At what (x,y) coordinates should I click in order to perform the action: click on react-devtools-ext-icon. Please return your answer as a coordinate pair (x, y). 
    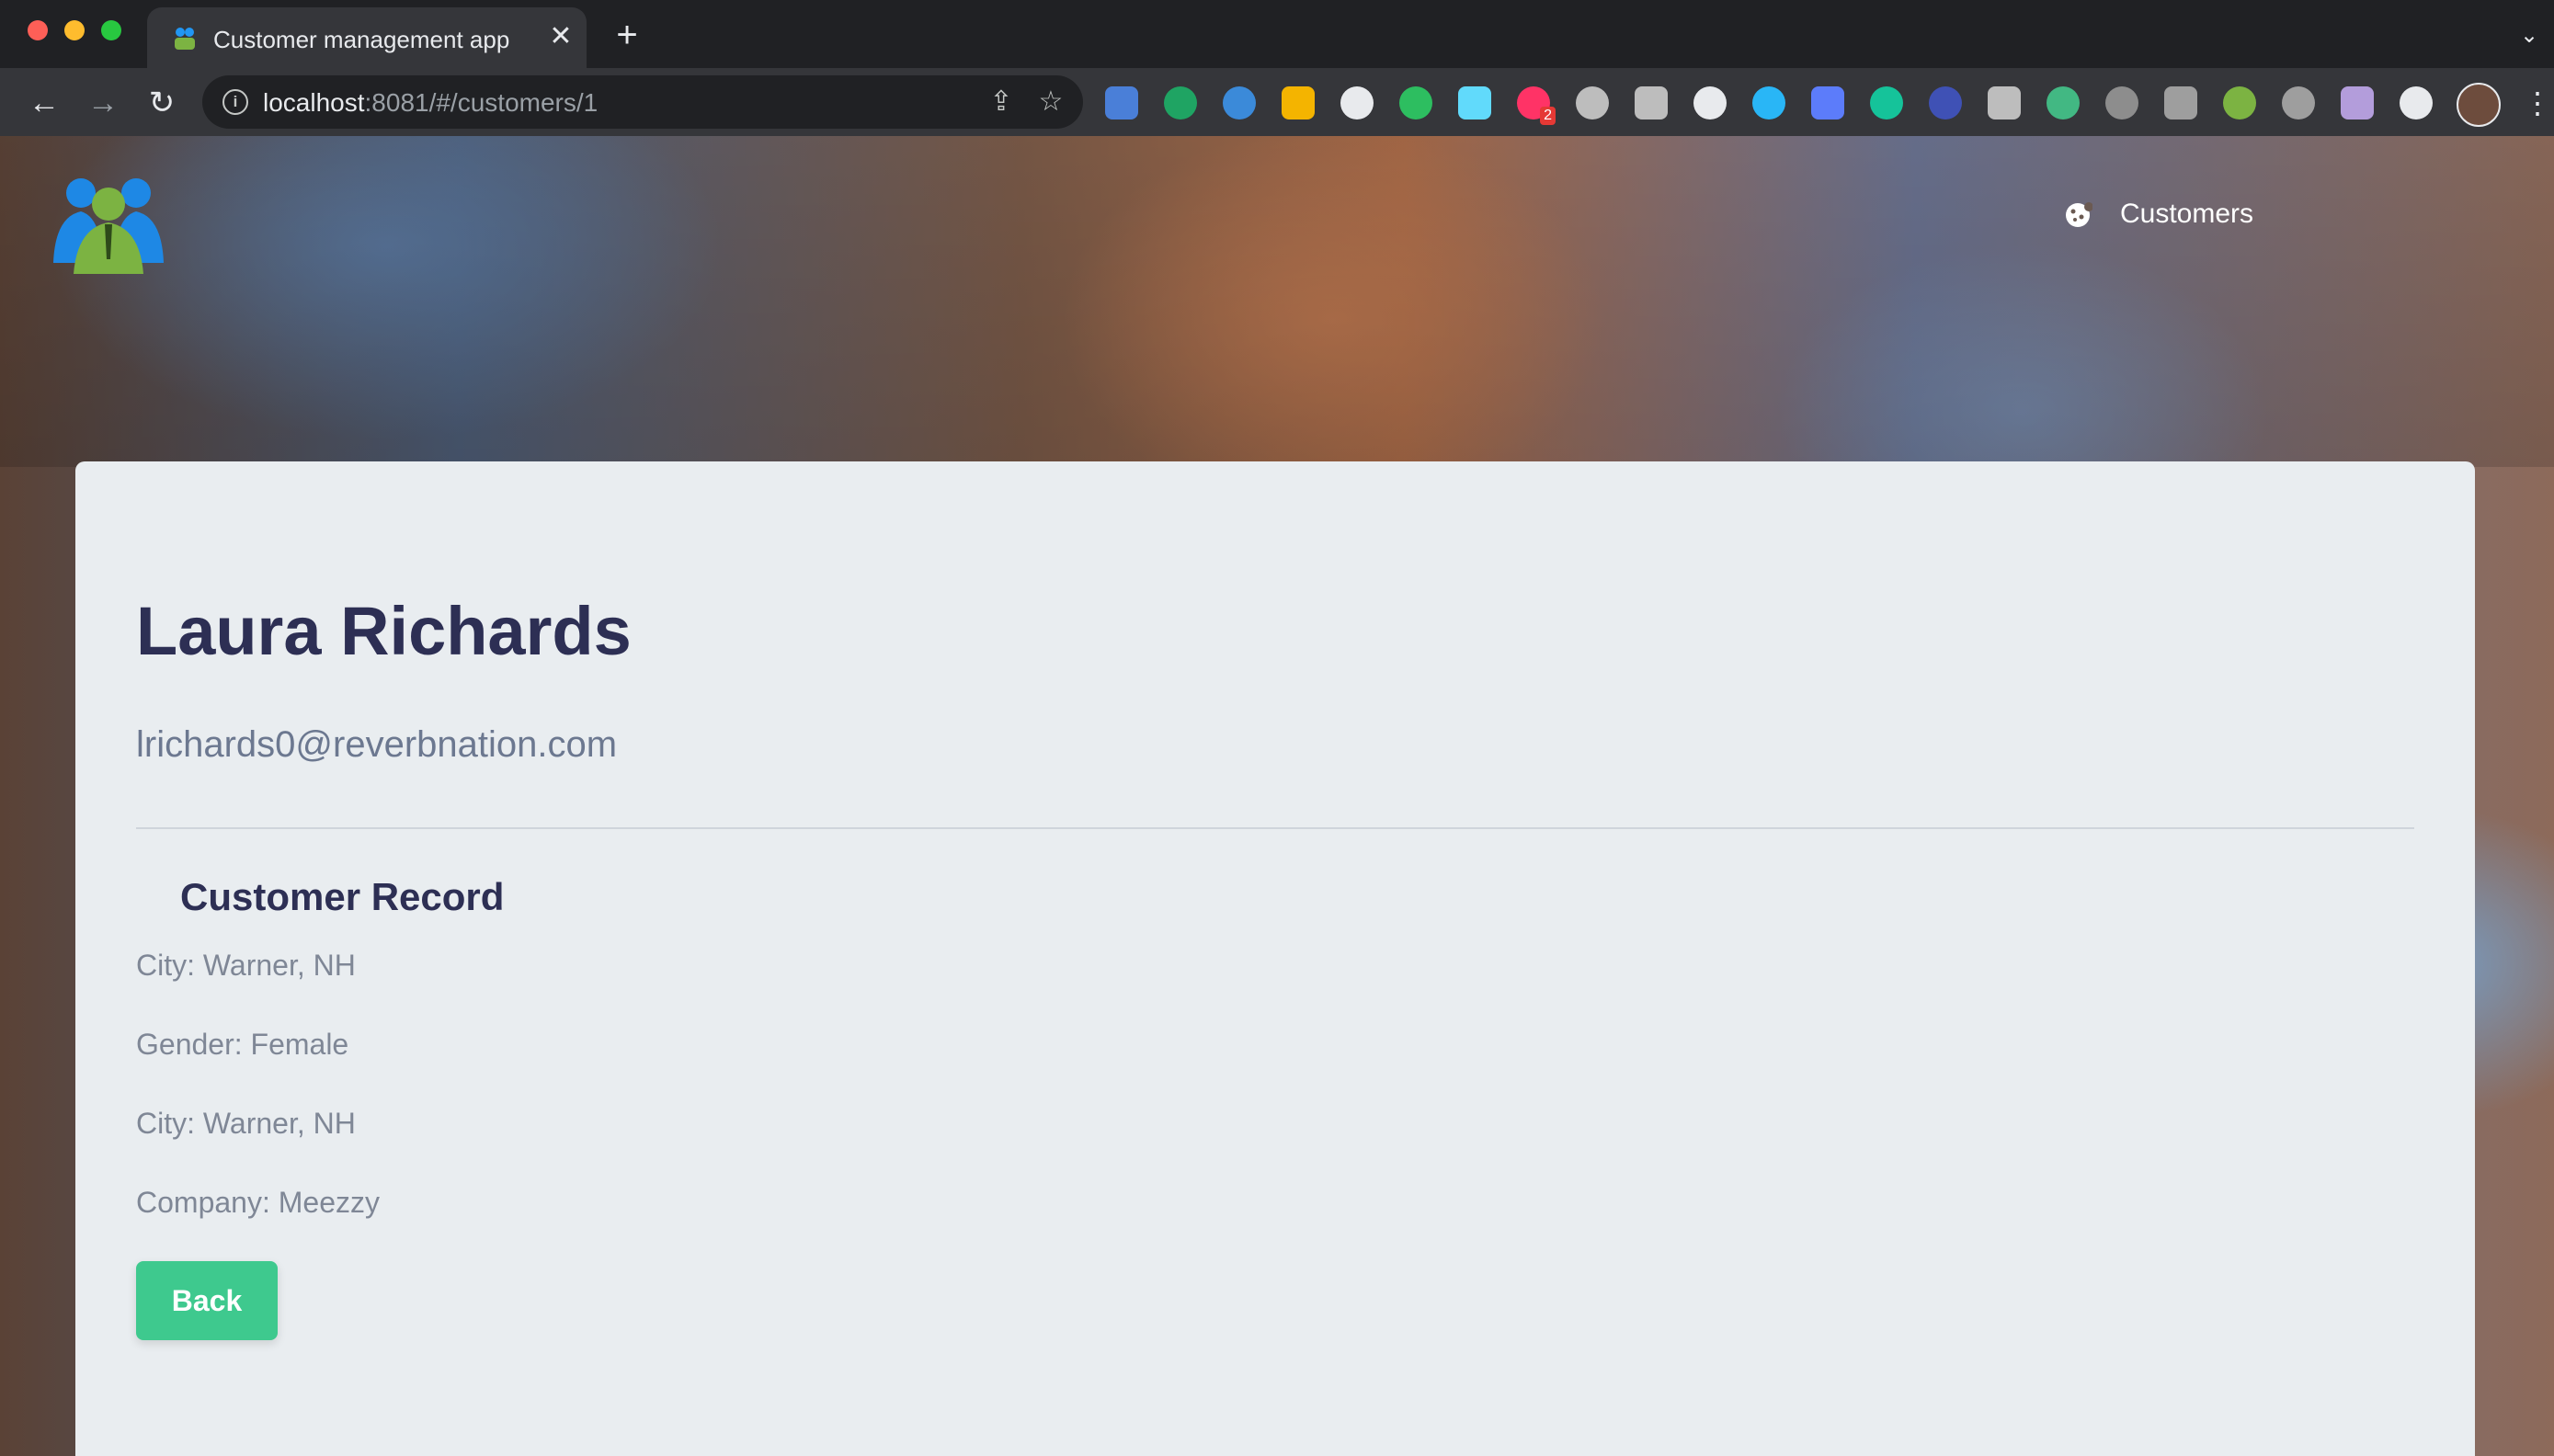
    Looking at the image, I should click on (1474, 102).